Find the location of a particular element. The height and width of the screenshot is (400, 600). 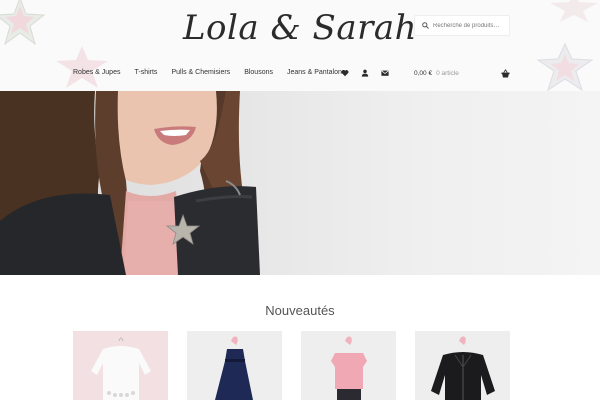

cart-summary: 0,00 € 0 article is located at coordinates (462, 73).